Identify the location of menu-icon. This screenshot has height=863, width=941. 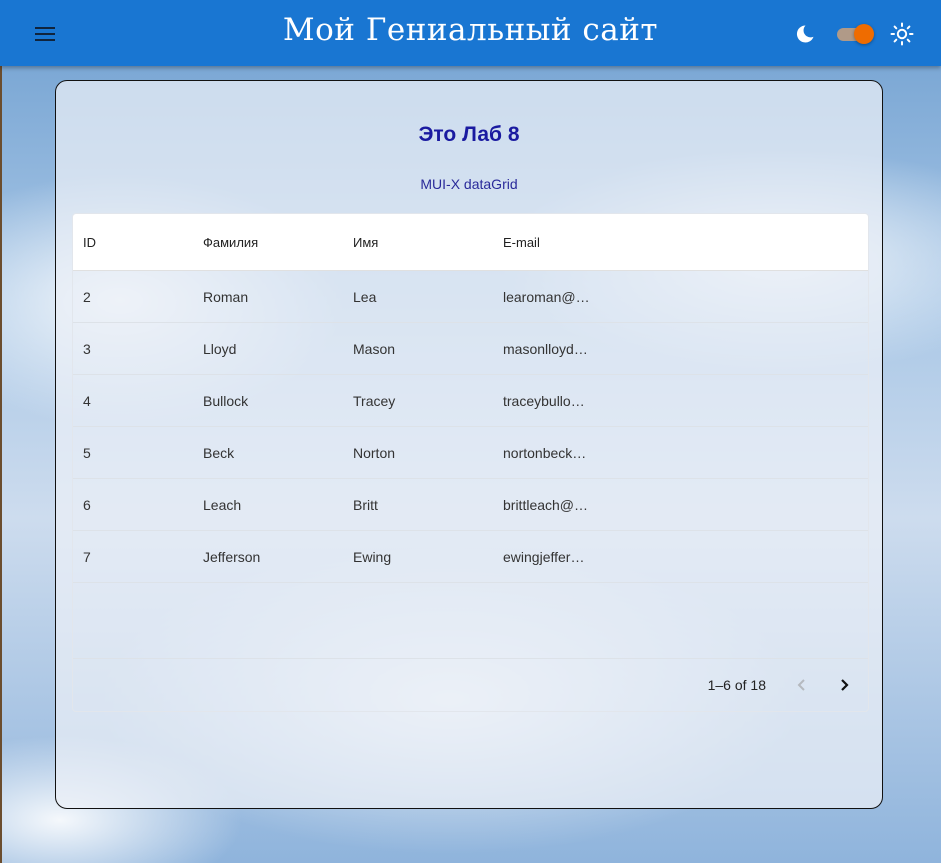
(45, 34).